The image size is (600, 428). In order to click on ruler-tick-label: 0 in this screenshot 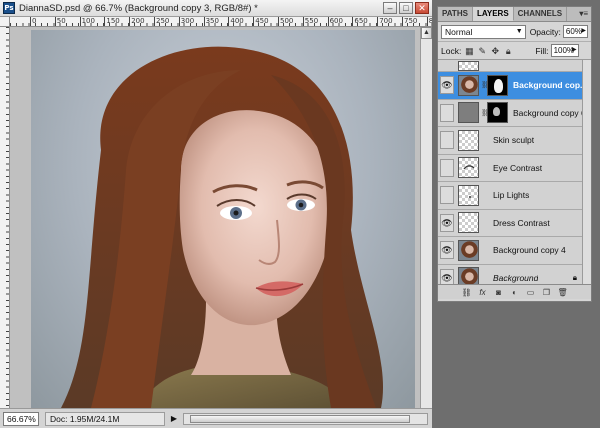, I will do `click(33, 21)`.